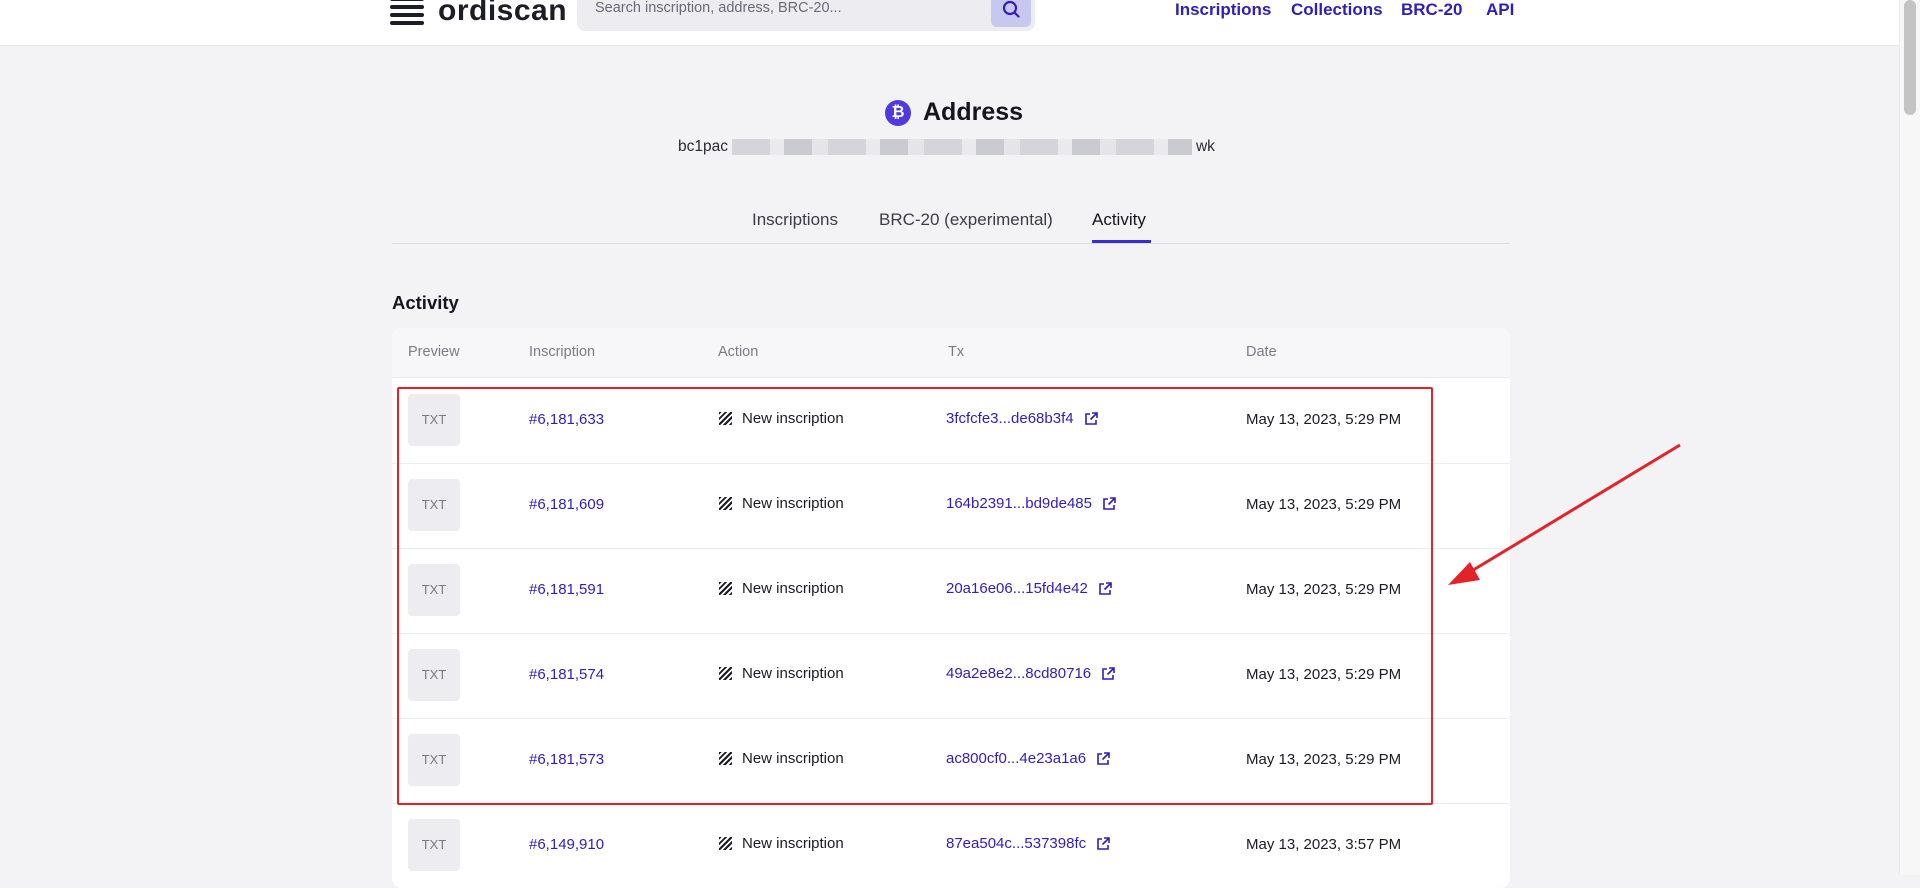 This screenshot has width=1920, height=888. Describe the element at coordinates (425, 302) in the screenshot. I see `section-title: Activity` at that location.